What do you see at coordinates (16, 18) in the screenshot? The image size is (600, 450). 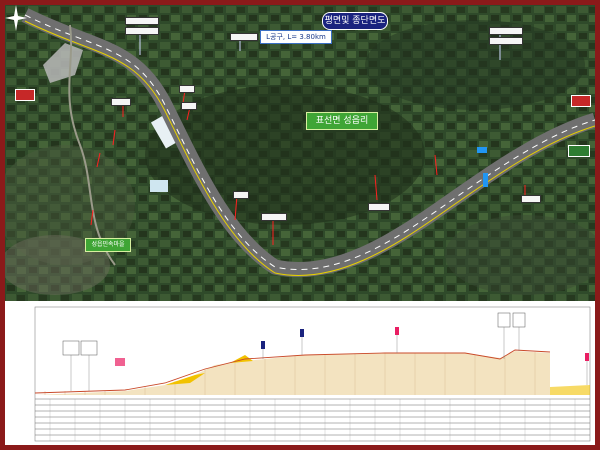 I see `compass-rose-icon` at bounding box center [16, 18].